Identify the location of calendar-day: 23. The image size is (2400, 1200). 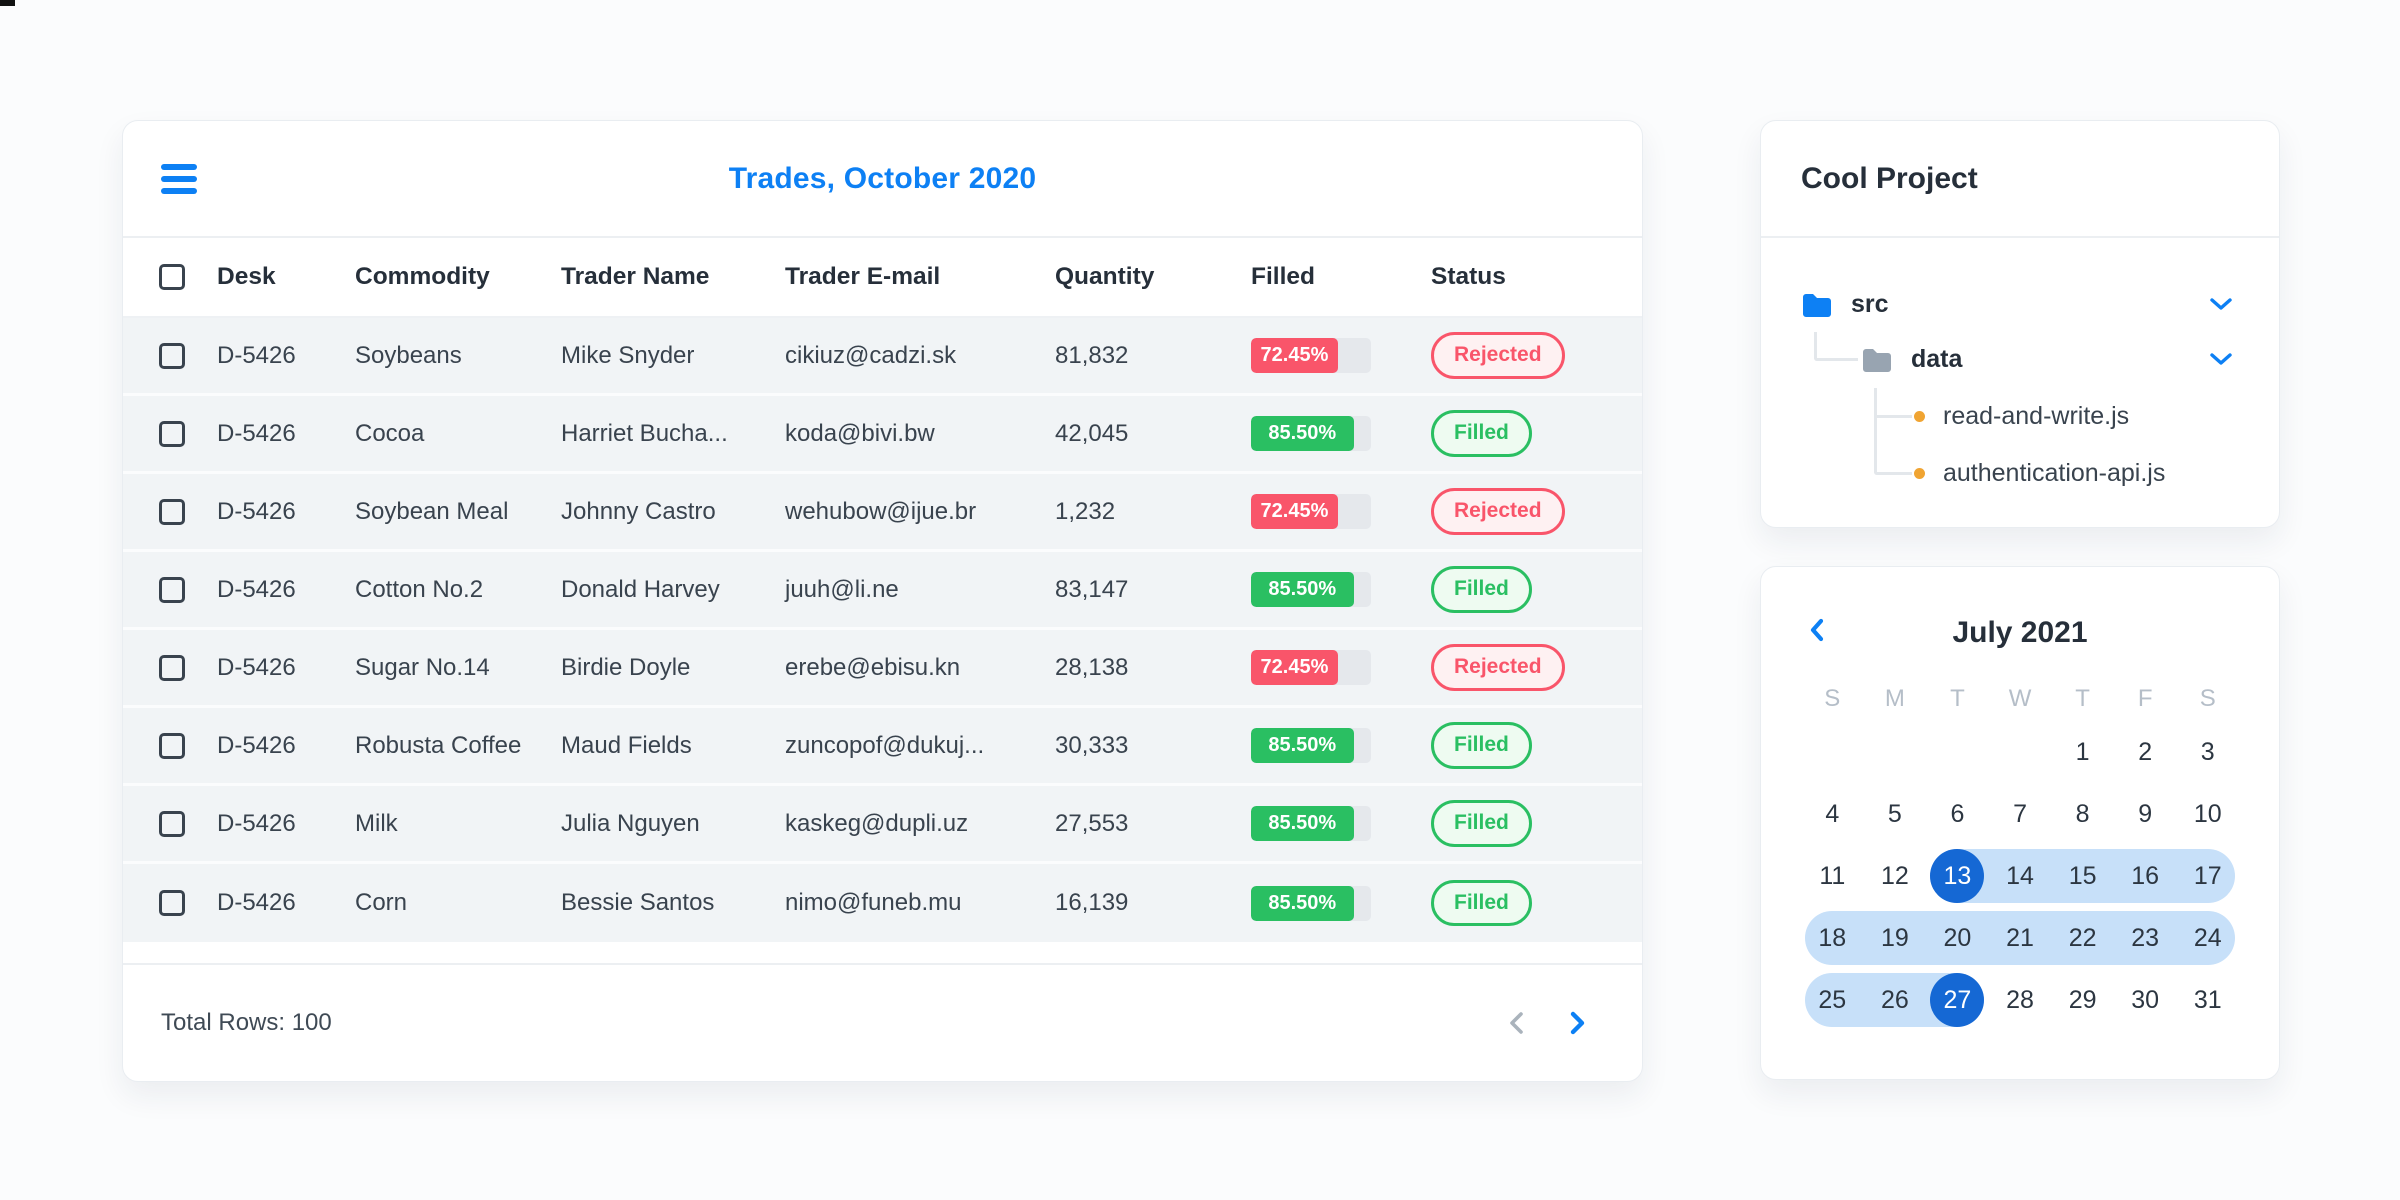
(2145, 938).